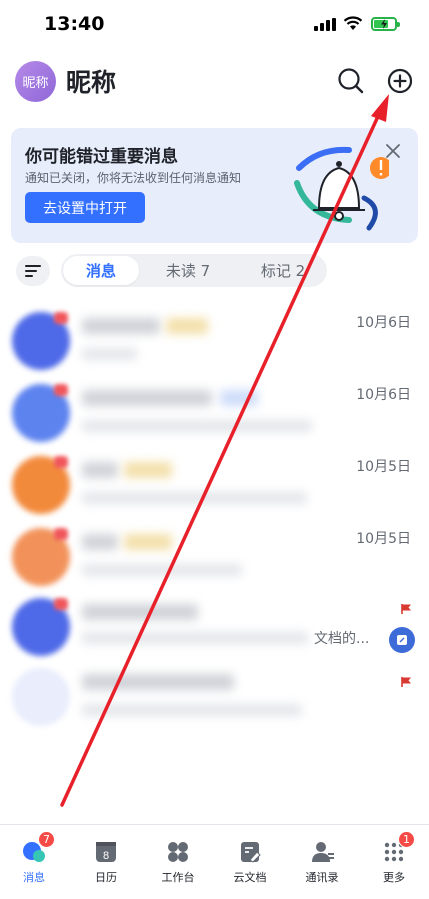 This screenshot has width=429, height=899. What do you see at coordinates (46, 839) in the screenshot?
I see `unread-badge: 7` at bounding box center [46, 839].